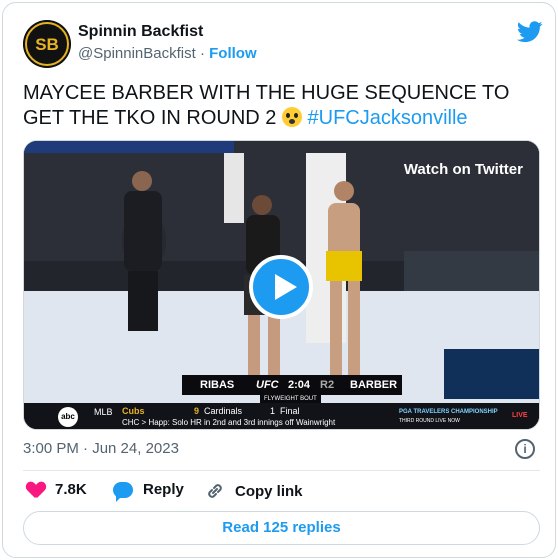  I want to click on like-count: 7.8K, so click(71, 489).